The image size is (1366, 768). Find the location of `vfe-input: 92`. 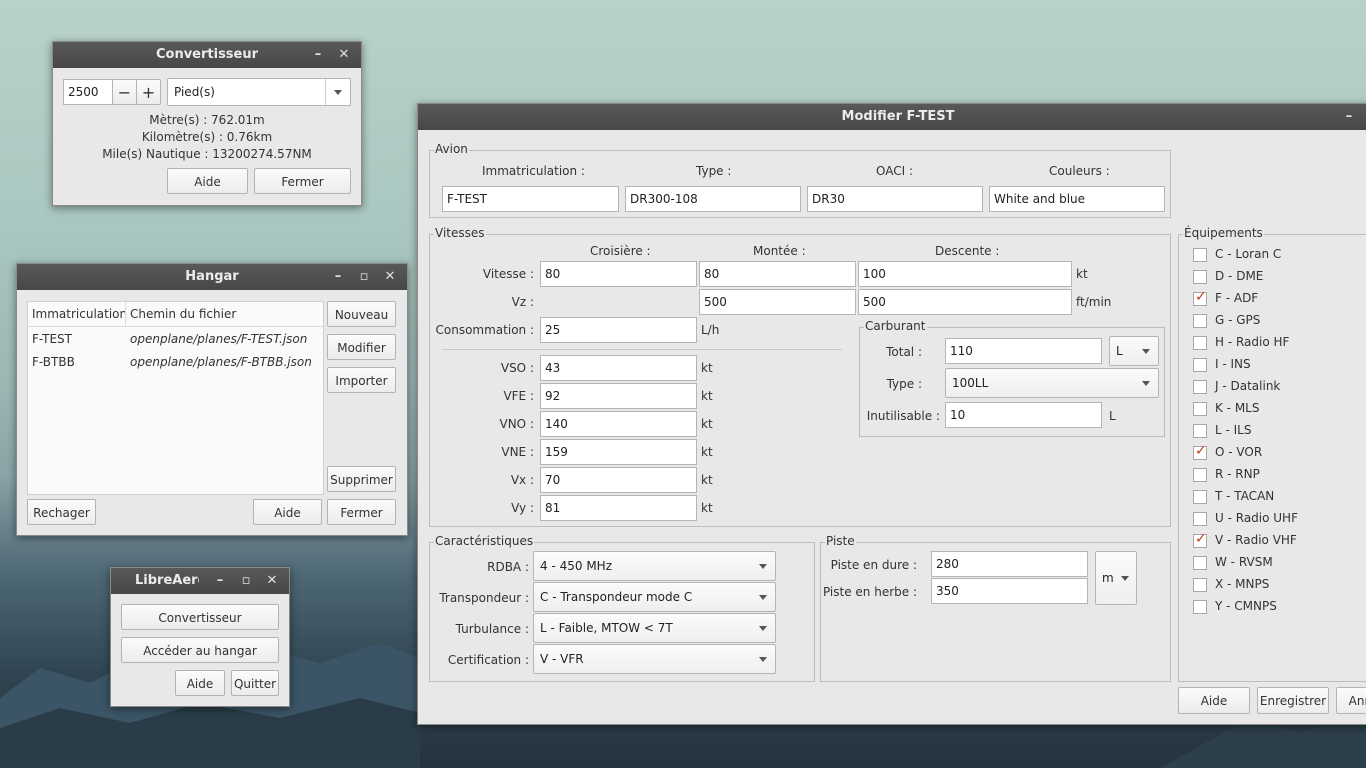

vfe-input: 92 is located at coordinates (618, 396).